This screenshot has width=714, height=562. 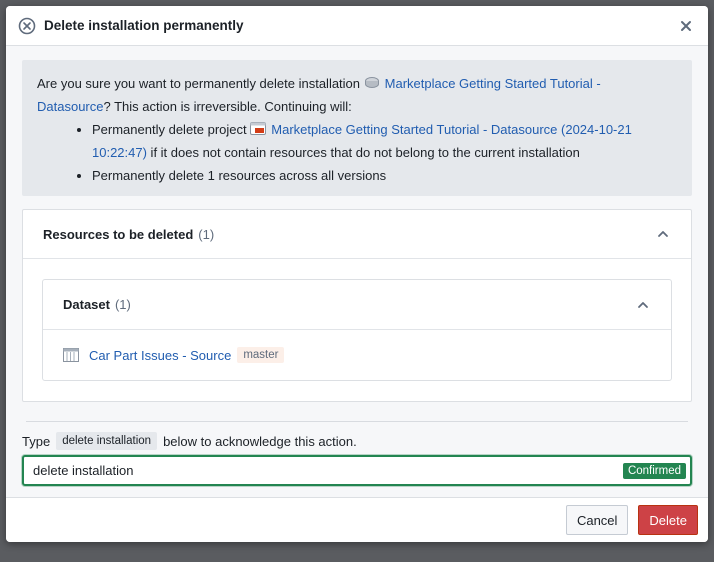 What do you see at coordinates (357, 421) in the screenshot?
I see `divider` at bounding box center [357, 421].